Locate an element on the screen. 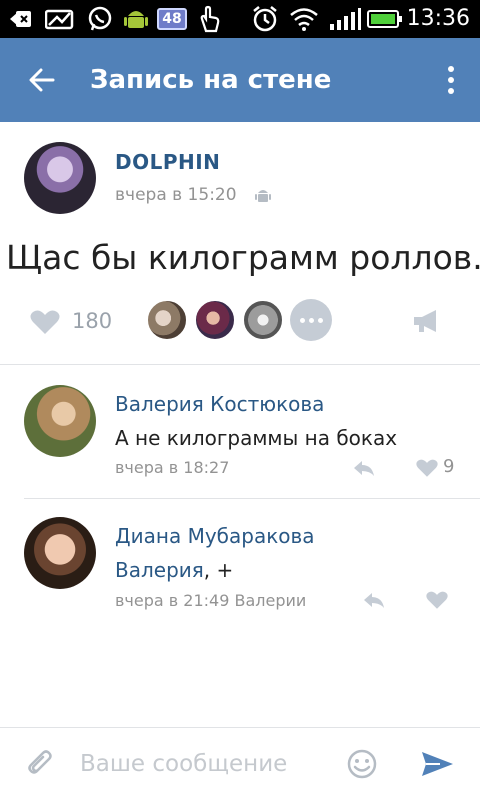  megaphone-icon is located at coordinates (425, 321).